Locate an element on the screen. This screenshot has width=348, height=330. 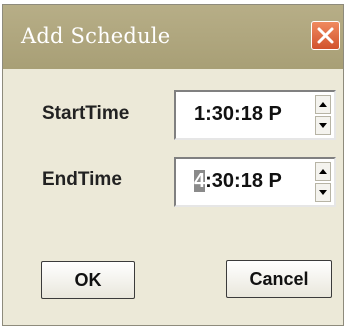
end-spin-down-button is located at coordinates (323, 192).